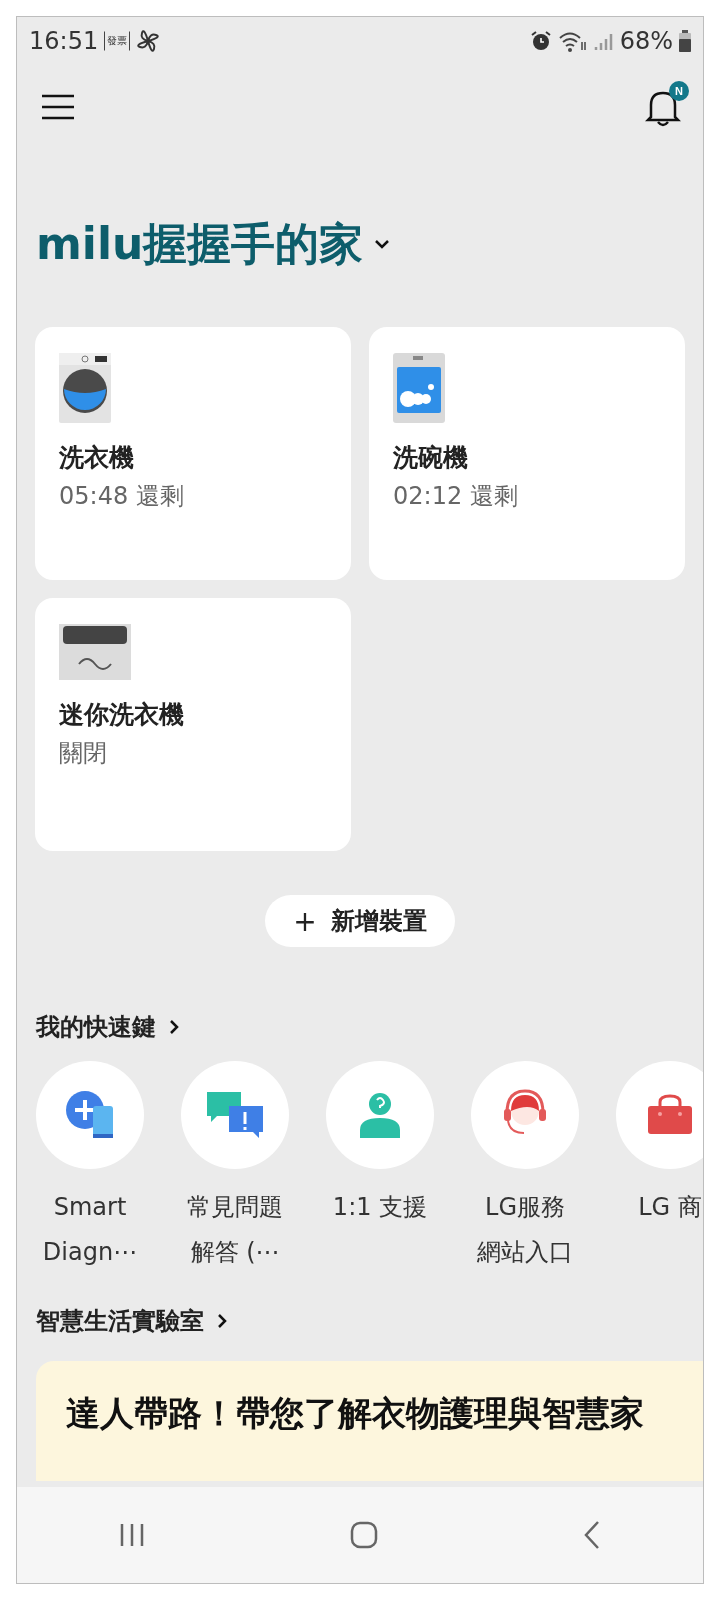 This screenshot has width=720, height=1600. I want to click on mini-washer-icon, so click(95, 652).